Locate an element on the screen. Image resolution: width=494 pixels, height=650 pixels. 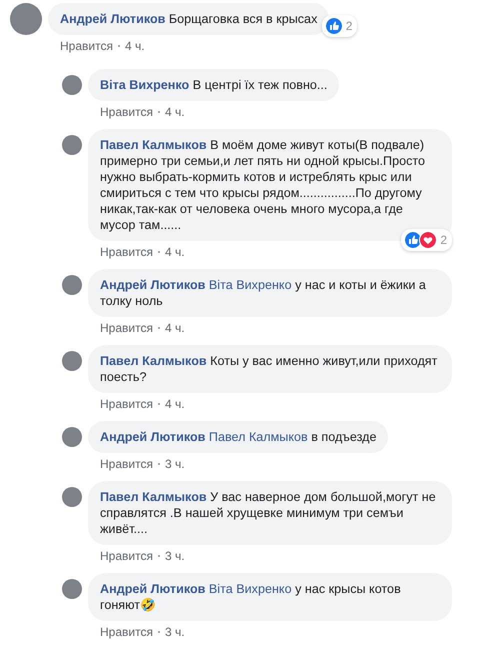
mention-link: Павел Калмыков is located at coordinates (258, 437).